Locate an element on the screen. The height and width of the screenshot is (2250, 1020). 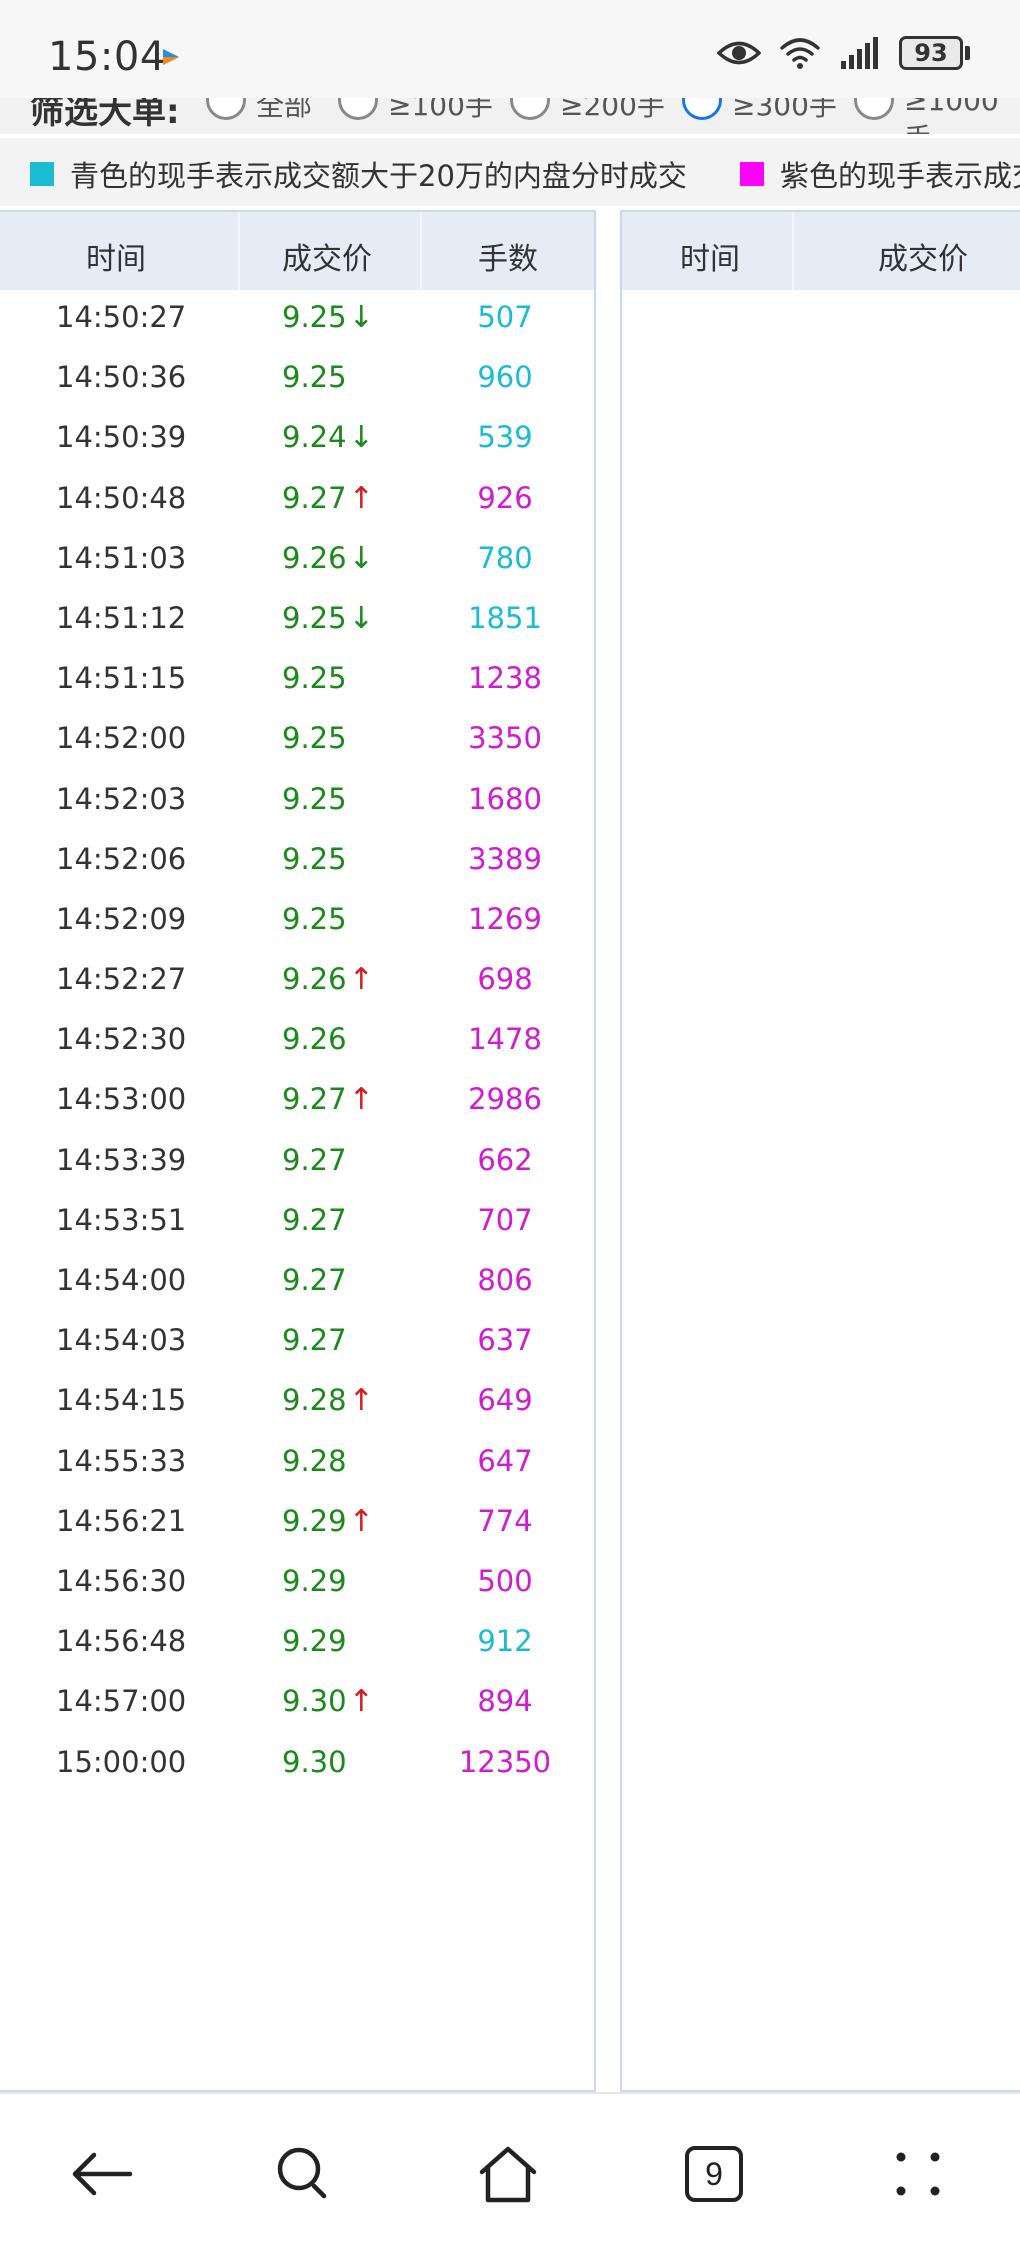
cell-time: 14:53:00 is located at coordinates (121, 1099).